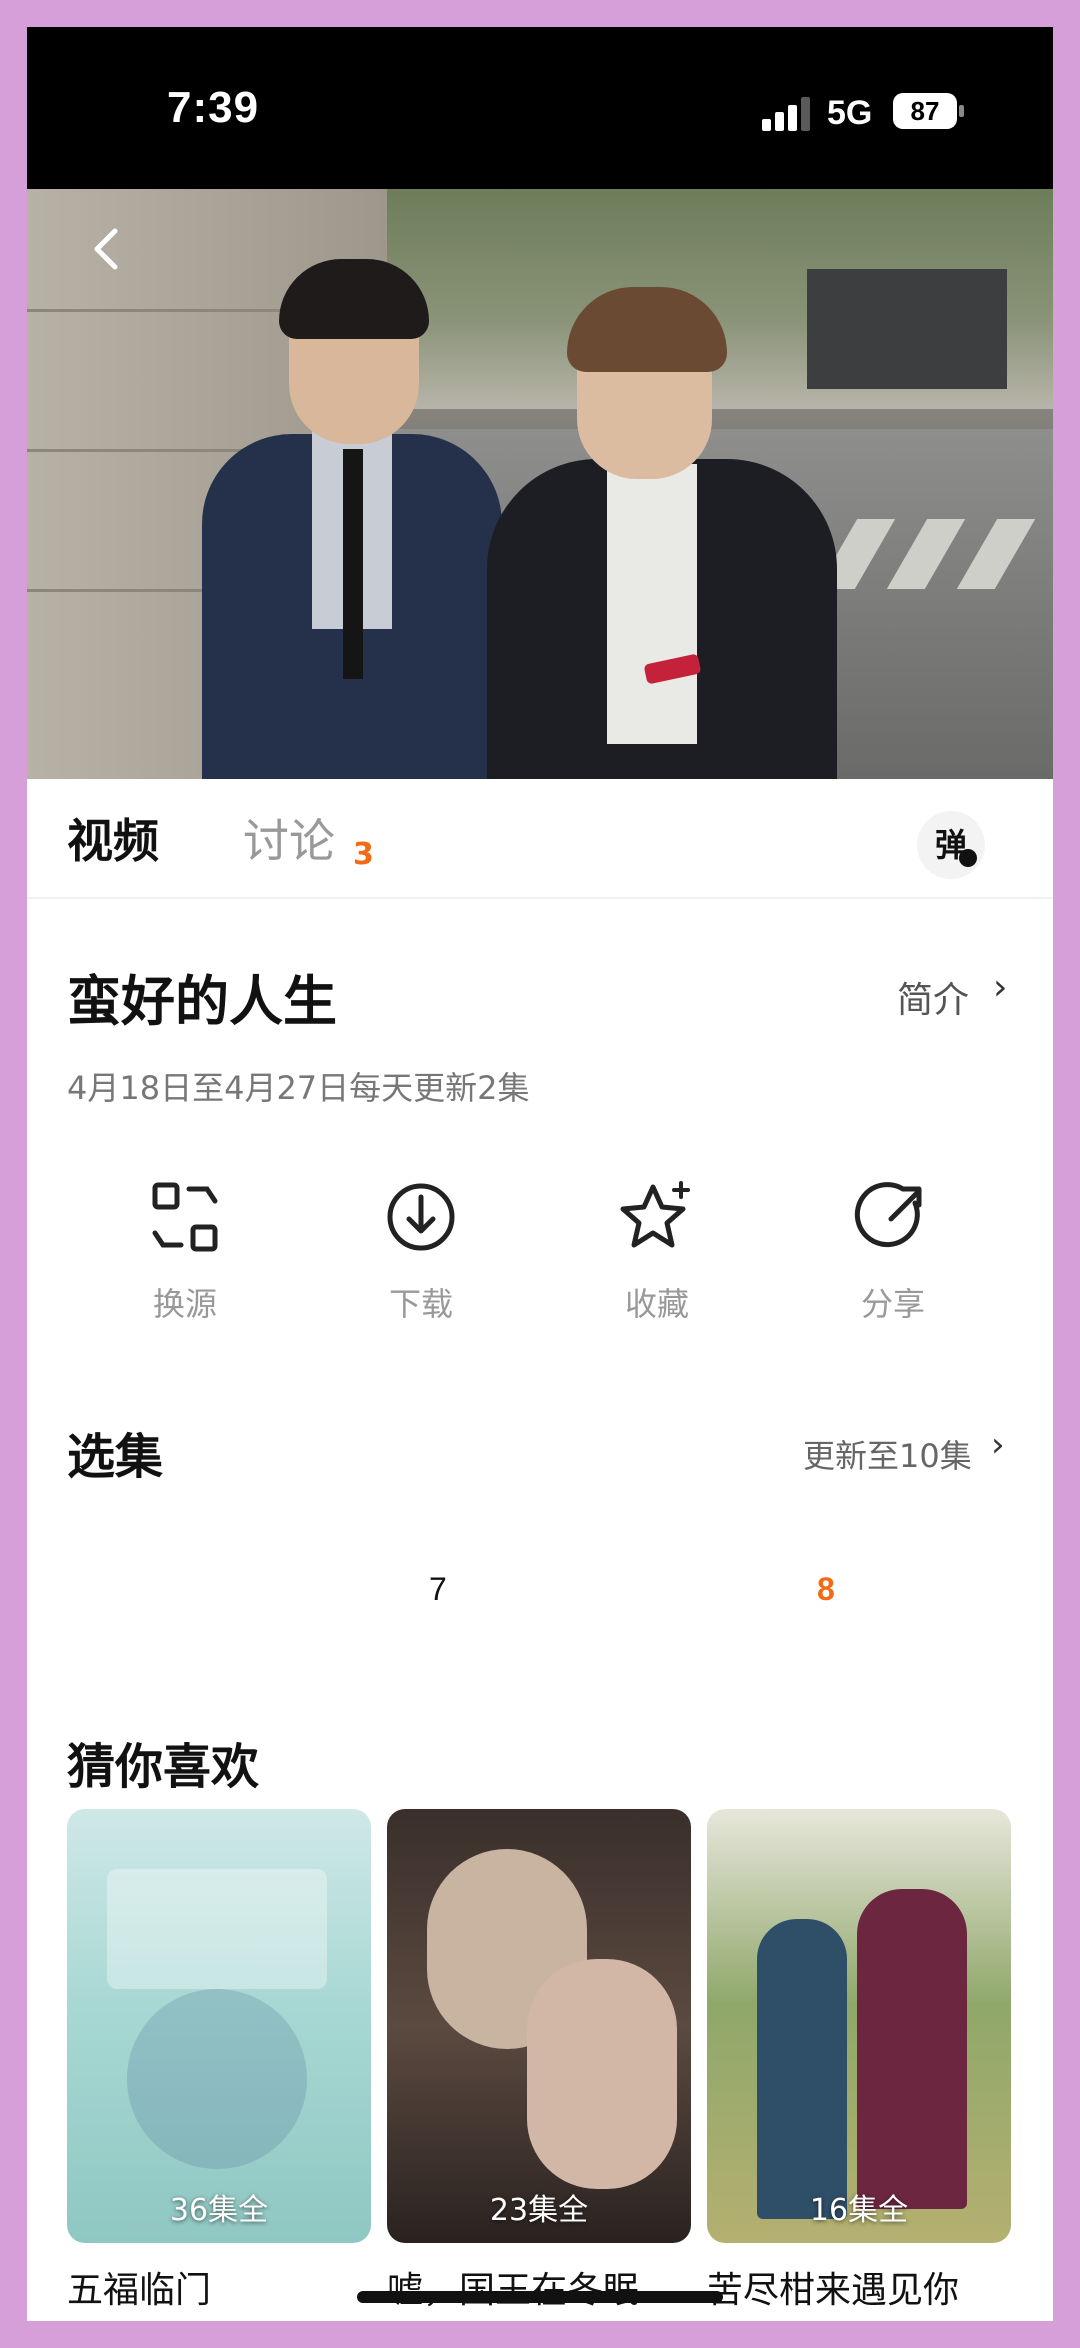 This screenshot has height=2348, width=1080. I want to click on show-title: 蛮好的人生, so click(202, 1001).